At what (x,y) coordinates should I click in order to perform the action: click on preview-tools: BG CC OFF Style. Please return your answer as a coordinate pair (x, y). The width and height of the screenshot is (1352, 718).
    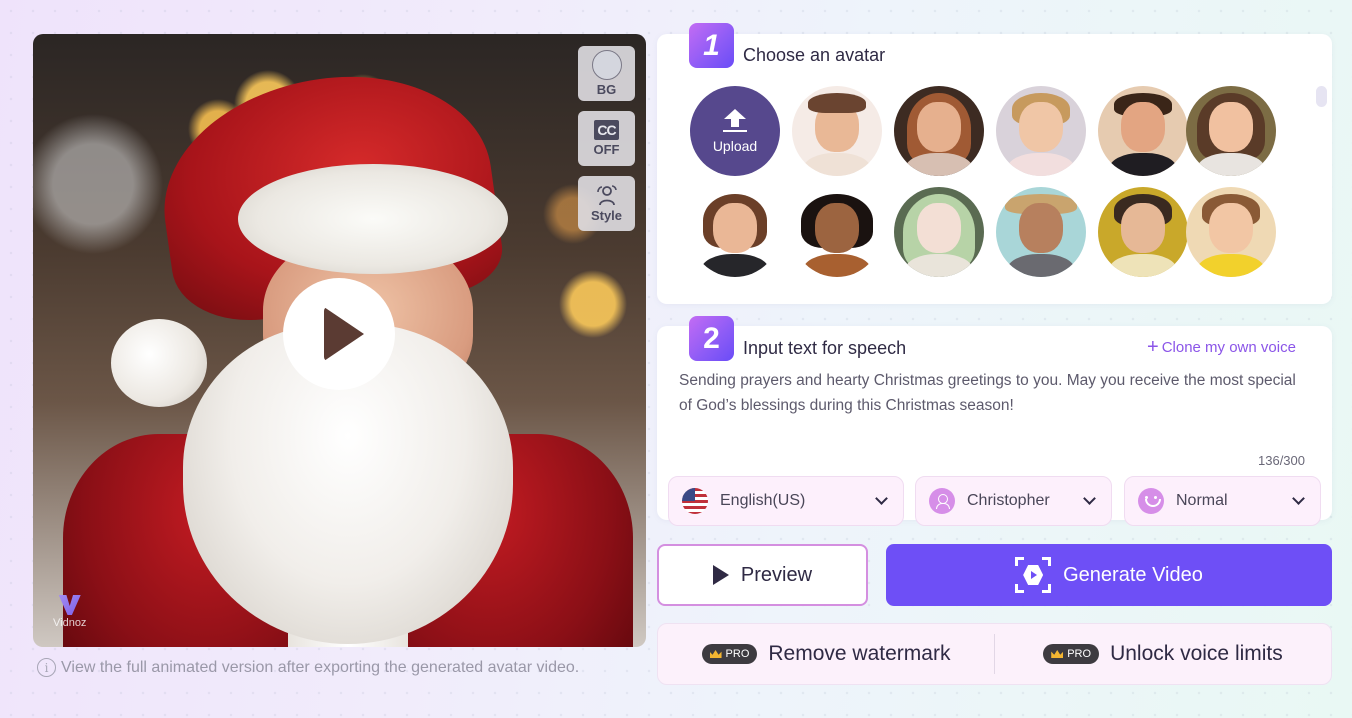
    Looking at the image, I should click on (606, 138).